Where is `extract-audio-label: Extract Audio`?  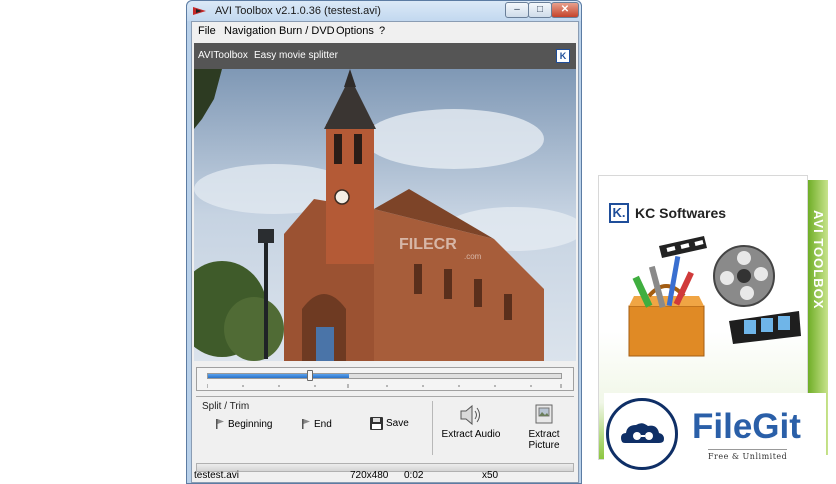
extract-audio-label: Extract Audio is located at coordinates (471, 434).